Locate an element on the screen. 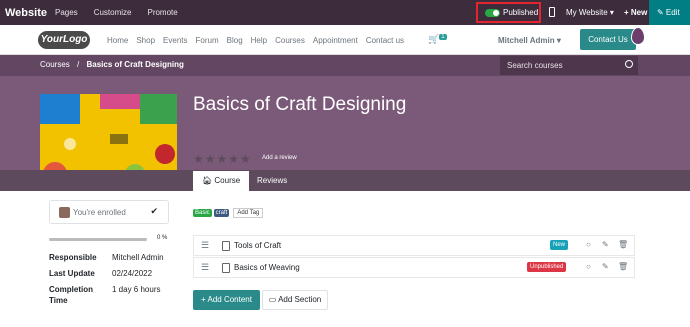 This screenshot has width=690, height=327. search-placeholder: Search courses is located at coordinates (535, 65).